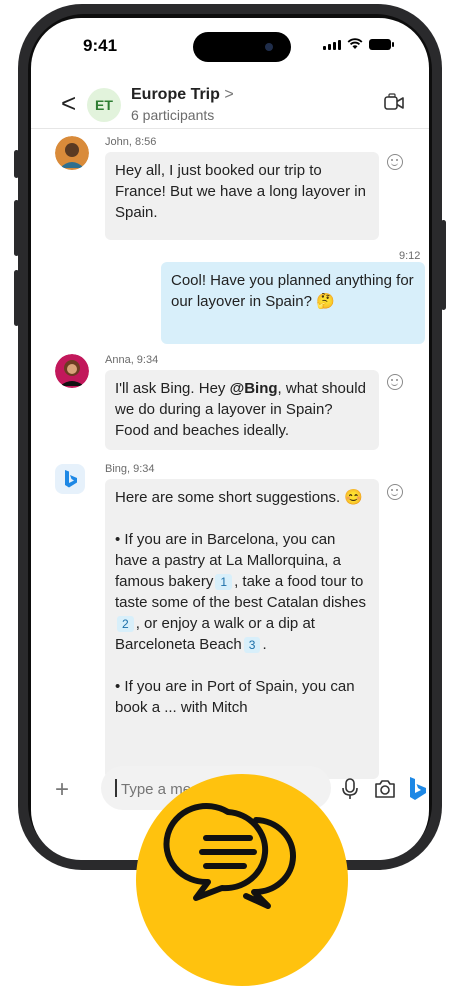  What do you see at coordinates (394, 103) in the screenshot?
I see `video-call-icon` at bounding box center [394, 103].